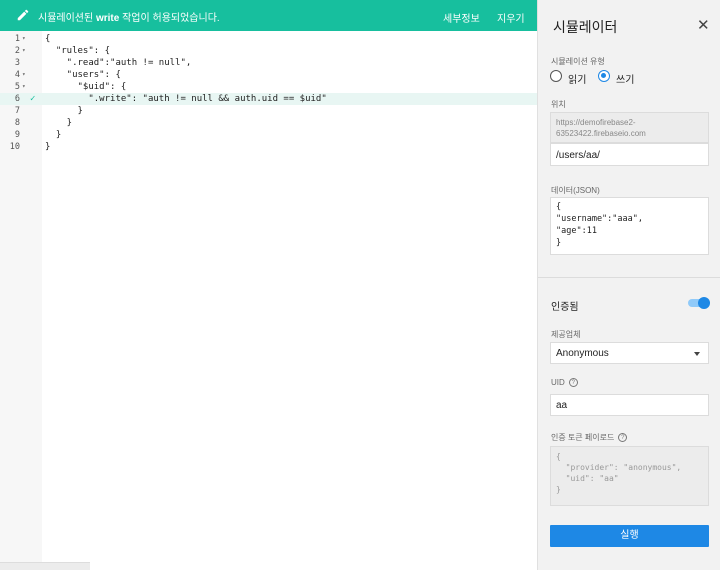  I want to click on code-line: 9 }, so click(268, 135).